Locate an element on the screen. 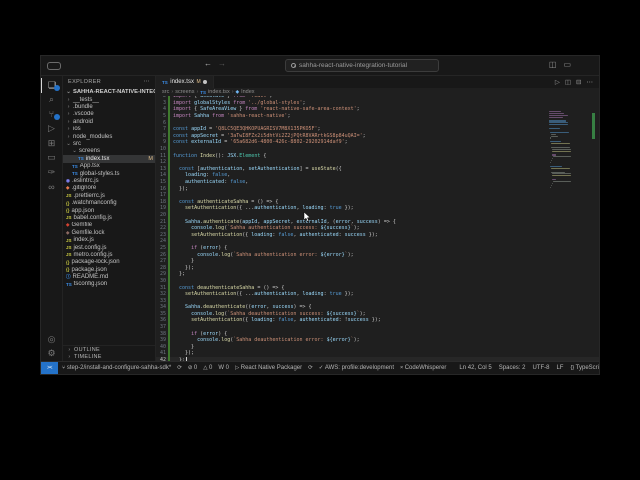 This screenshot has height=480, width=640. status-eol: LF is located at coordinates (559, 368).